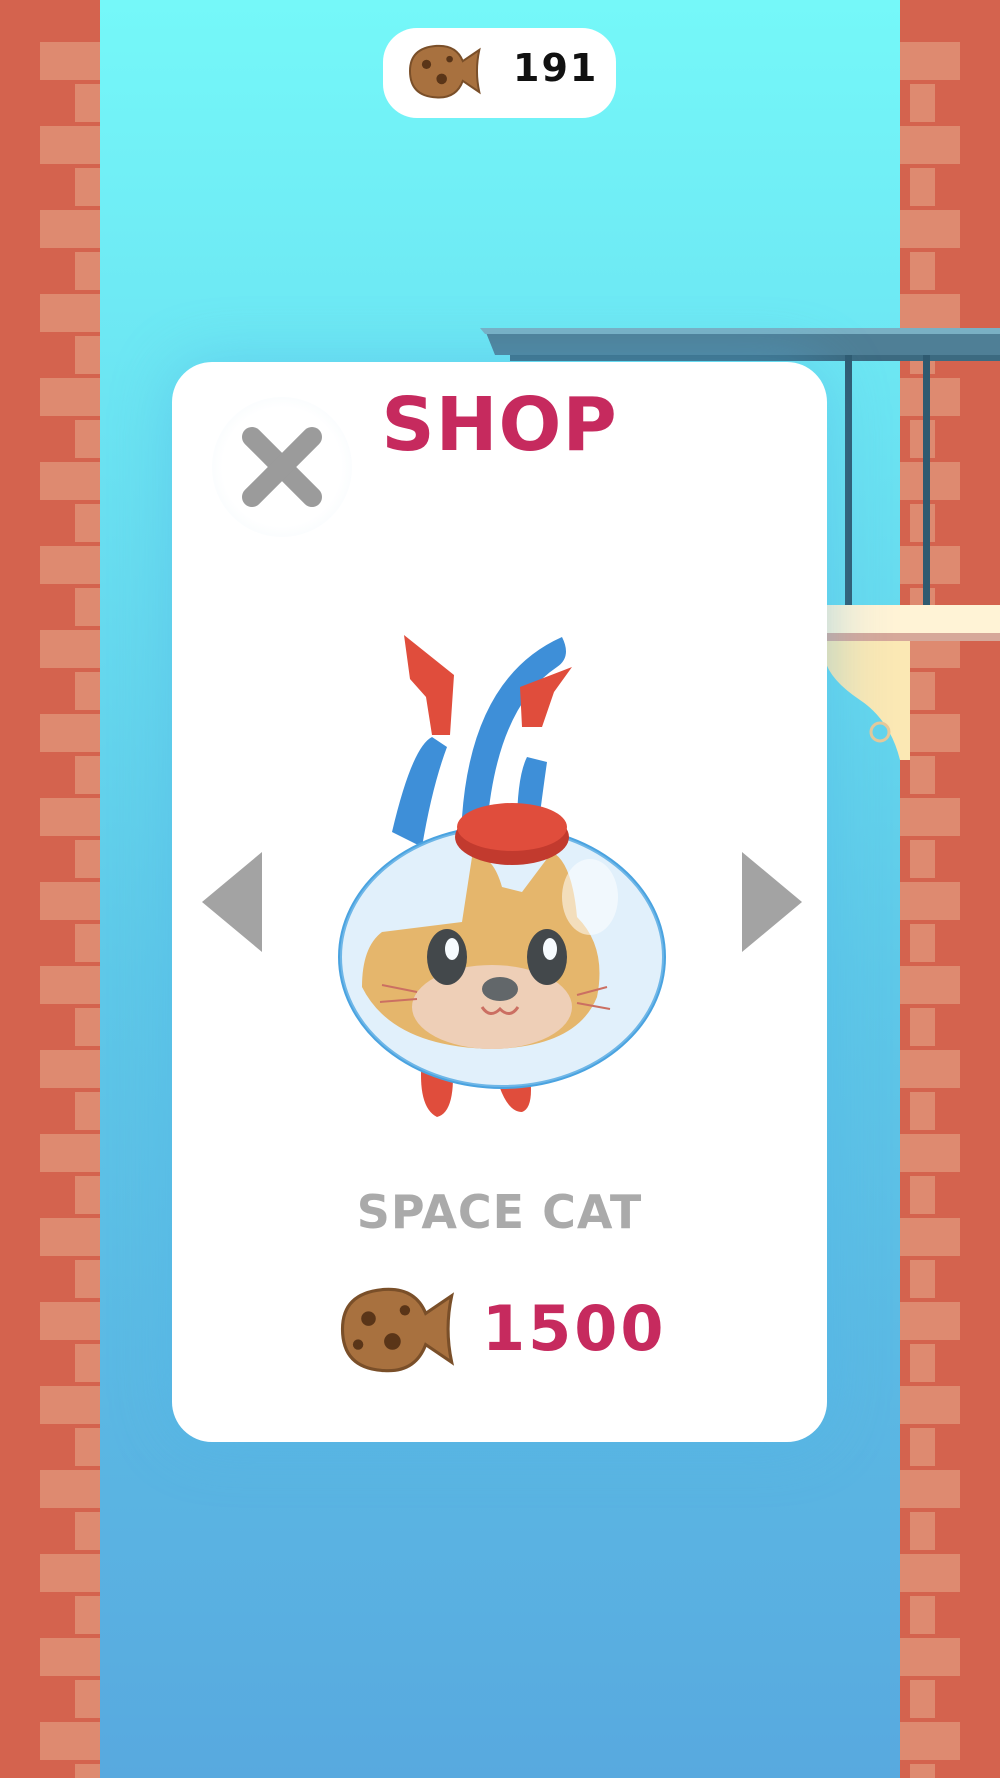 The height and width of the screenshot is (1778, 1000). Describe the element at coordinates (232, 902) in the screenshot. I see `arrow-left-icon` at that location.